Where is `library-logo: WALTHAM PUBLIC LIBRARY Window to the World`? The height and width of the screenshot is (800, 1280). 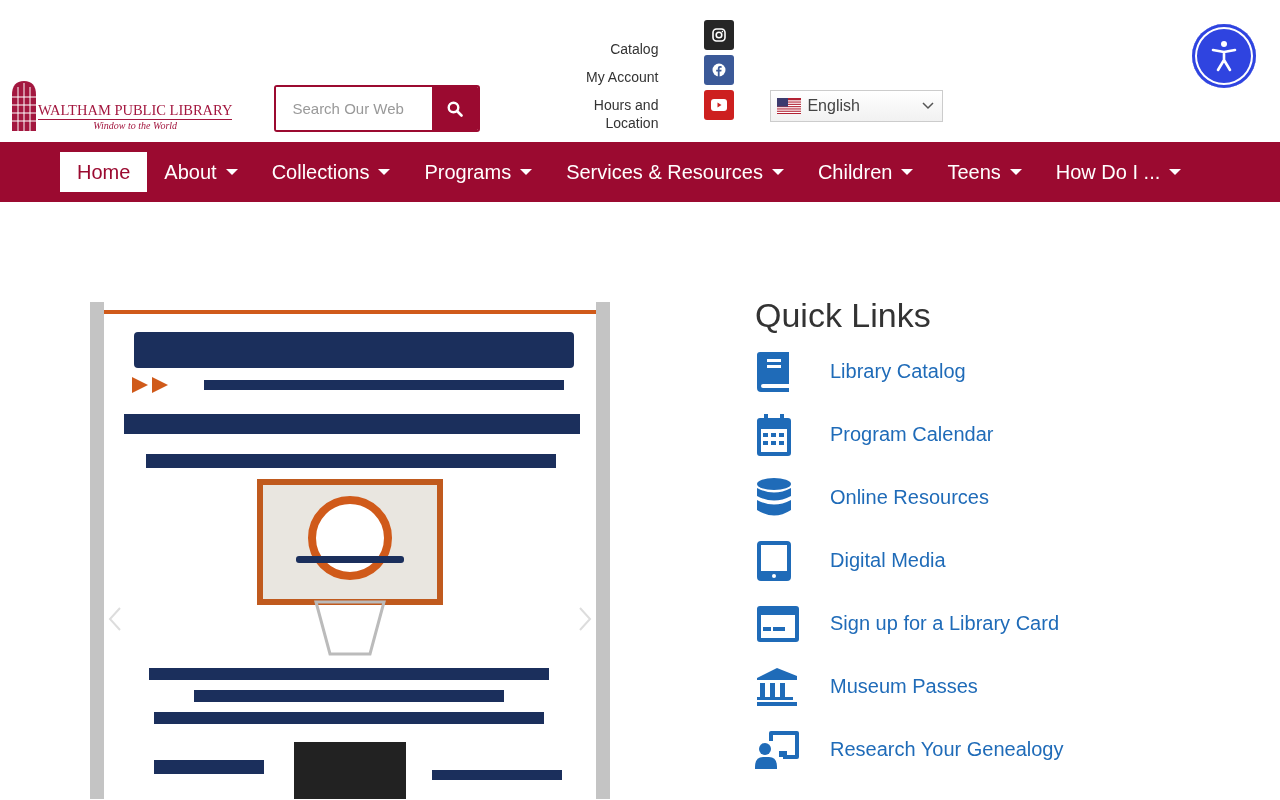
library-logo: WALTHAM PUBLIC LIBRARY Window to the World is located at coordinates (122, 106).